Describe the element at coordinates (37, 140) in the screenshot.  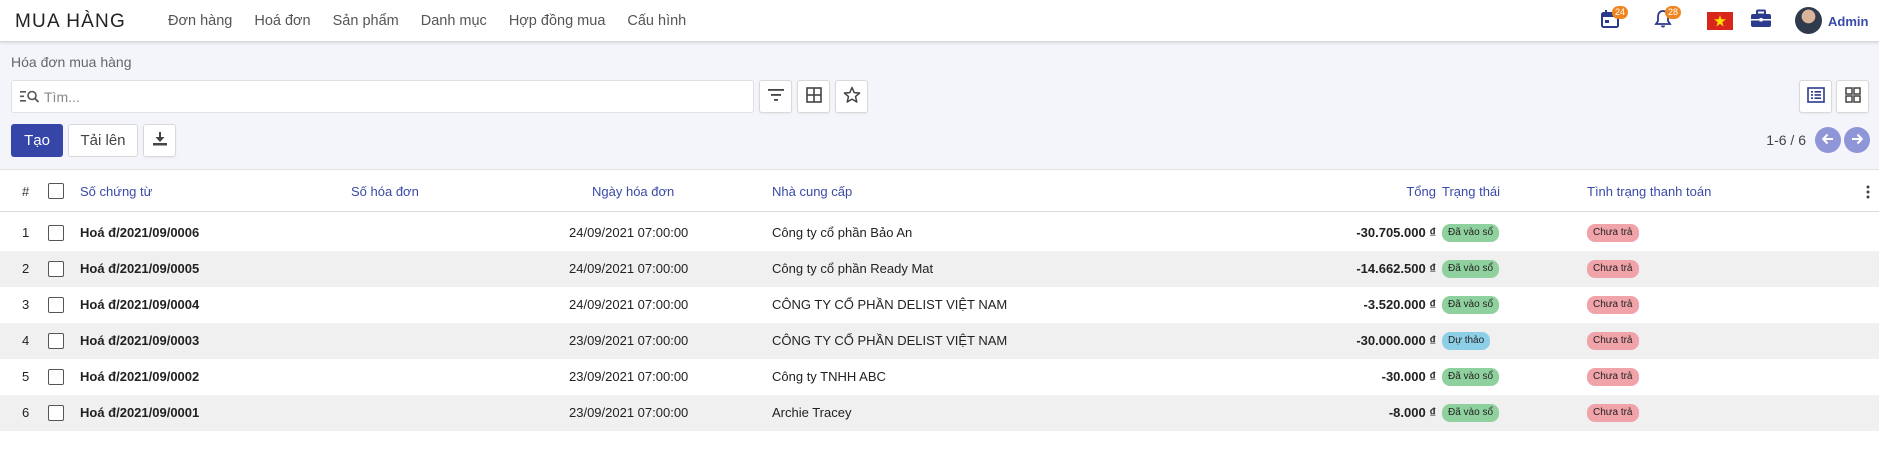
I see `create-button: Tạo` at that location.